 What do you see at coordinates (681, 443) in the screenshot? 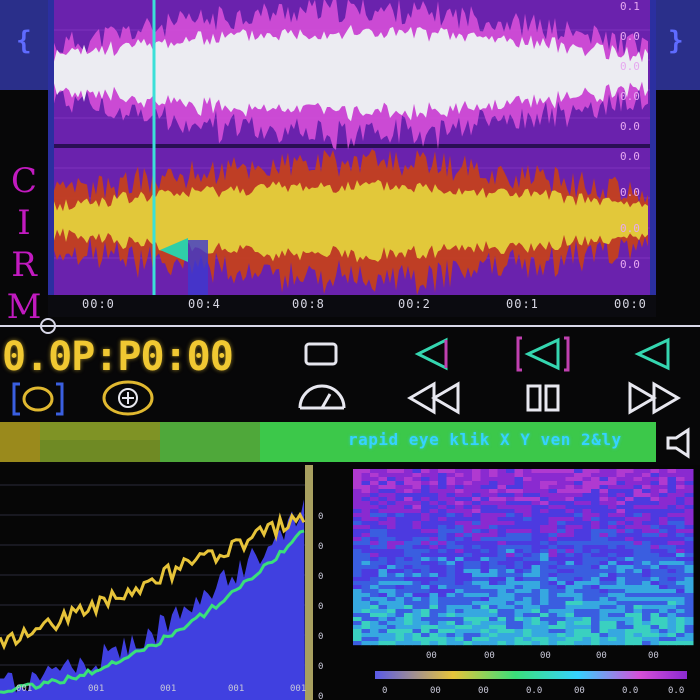
I see `volume-button` at bounding box center [681, 443].